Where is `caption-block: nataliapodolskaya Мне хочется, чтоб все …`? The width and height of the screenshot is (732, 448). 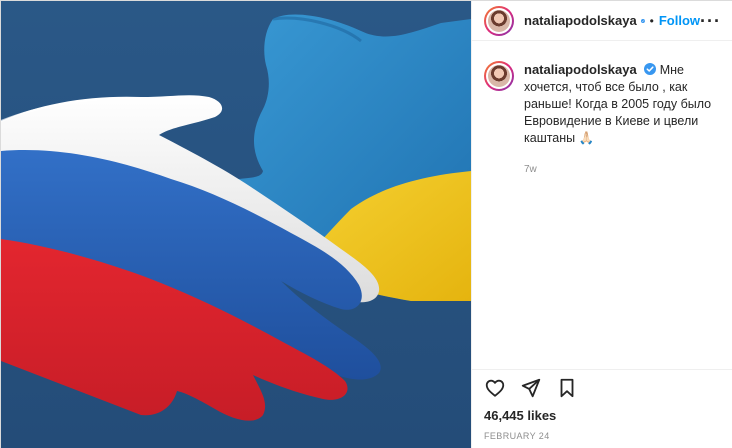
caption-block: nataliapodolskaya Мне хочется, чтоб все … is located at coordinates (622, 119).